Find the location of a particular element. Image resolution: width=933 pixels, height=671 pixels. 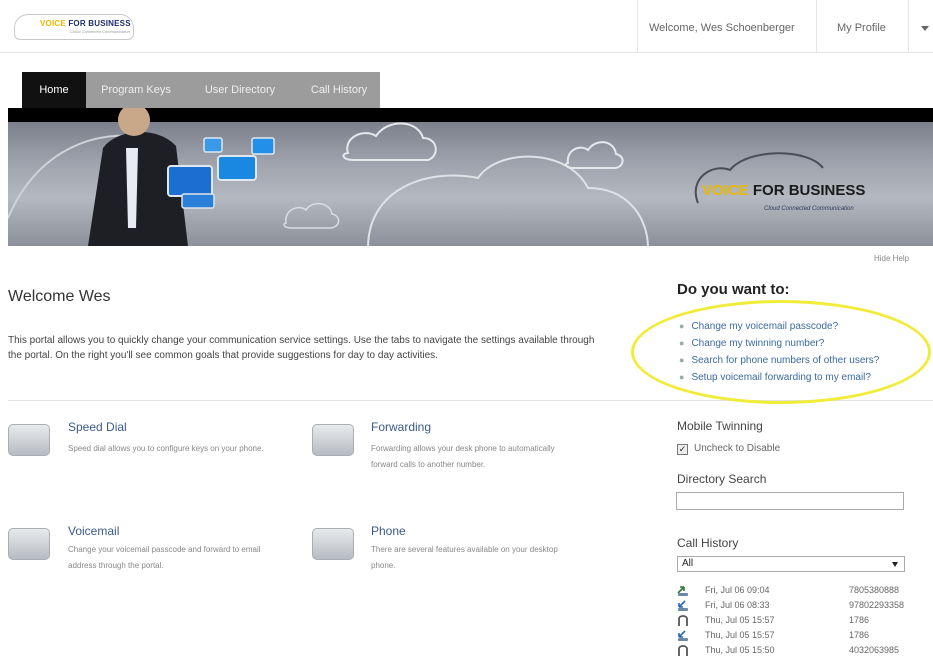

call-number: 4032063985 is located at coordinates (874, 650).